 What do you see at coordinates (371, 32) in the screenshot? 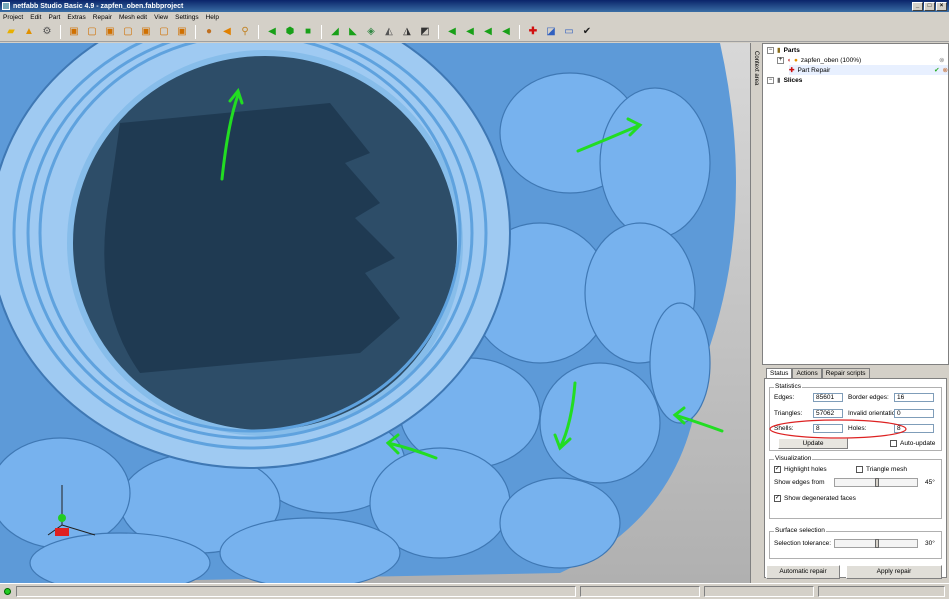
I see `add-triangle-icon: ◈` at bounding box center [371, 32].